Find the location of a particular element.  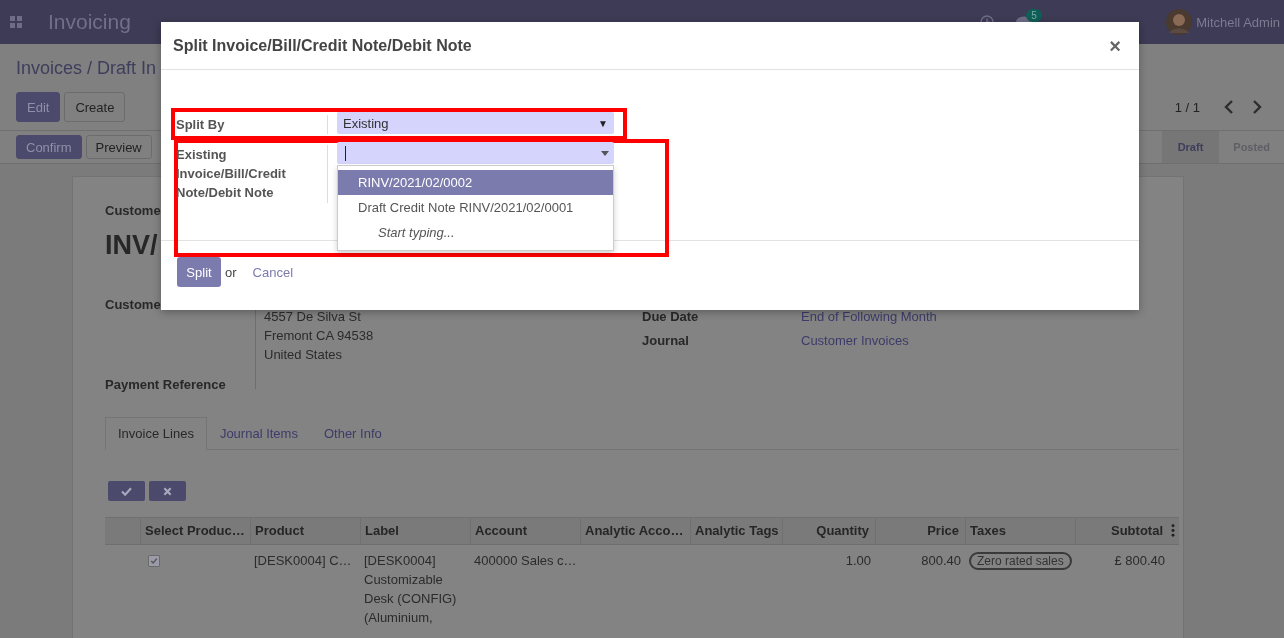

table-cell-text: 800.40 is located at coordinates (941, 561).